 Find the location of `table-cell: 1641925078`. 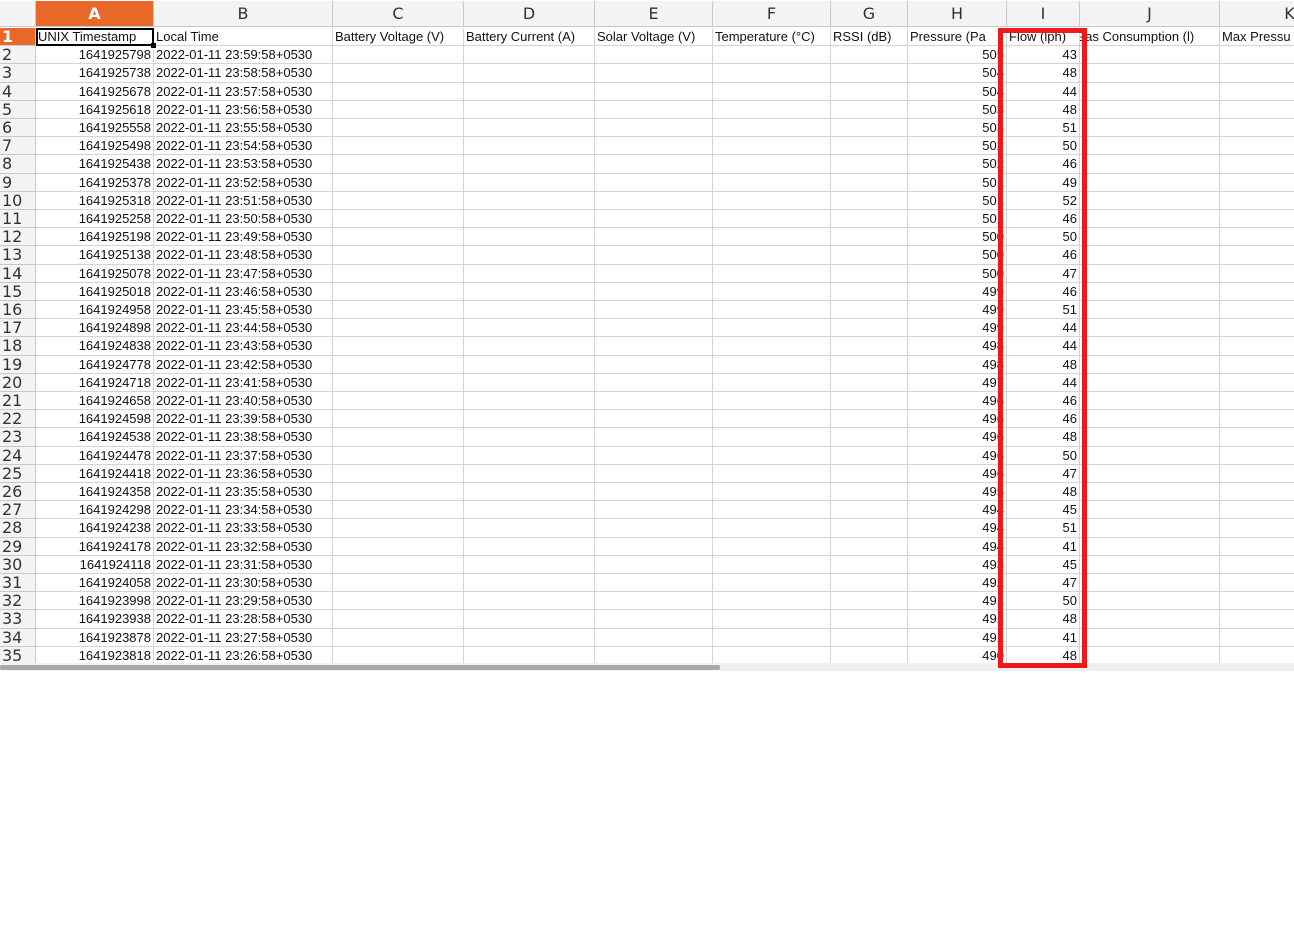

table-cell: 1641925078 is located at coordinates (95, 273).